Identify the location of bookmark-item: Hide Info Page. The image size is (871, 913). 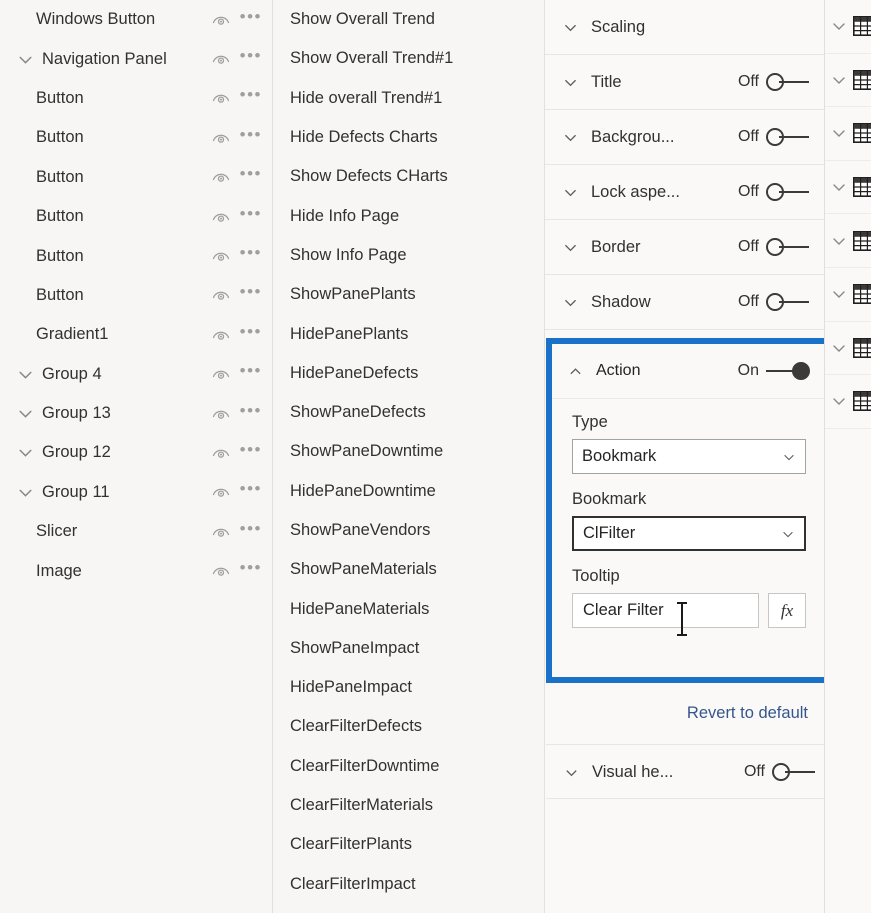
(408, 215).